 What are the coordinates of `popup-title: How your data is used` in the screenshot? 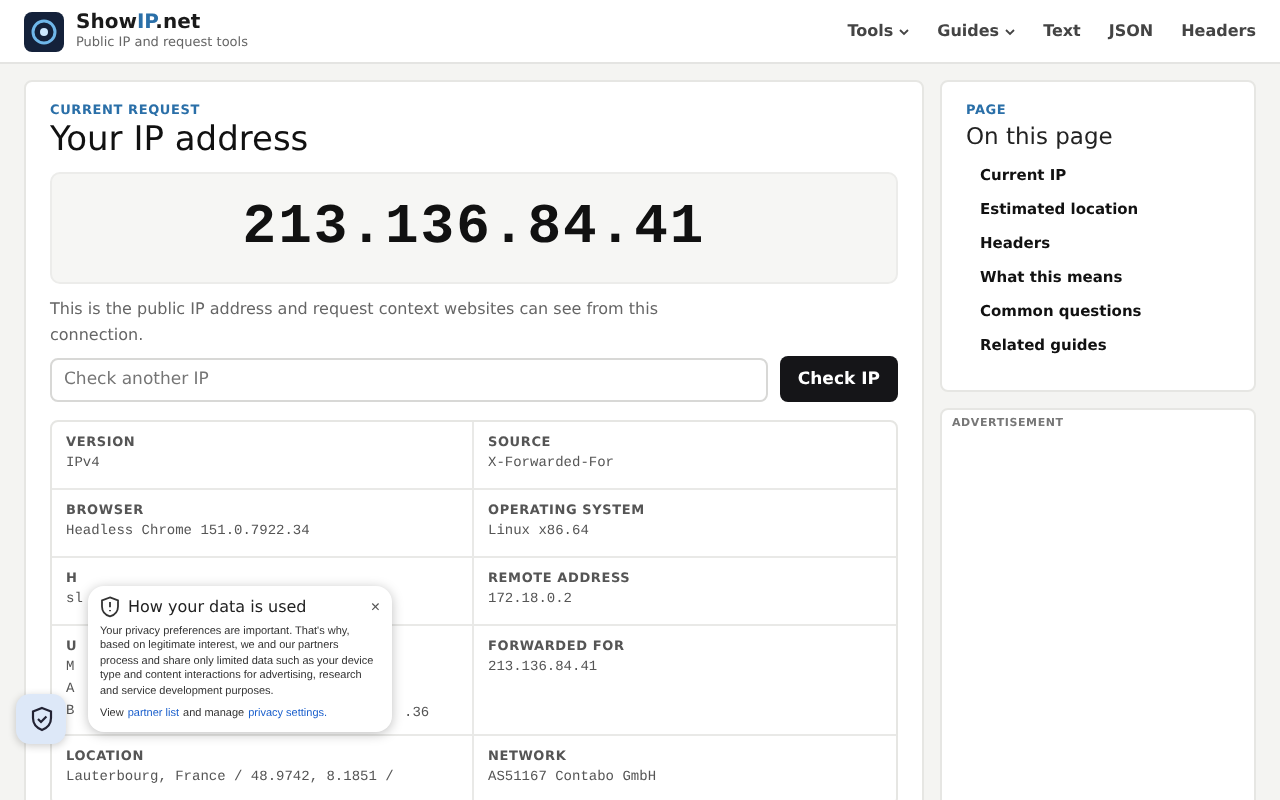 It's located at (217, 607).